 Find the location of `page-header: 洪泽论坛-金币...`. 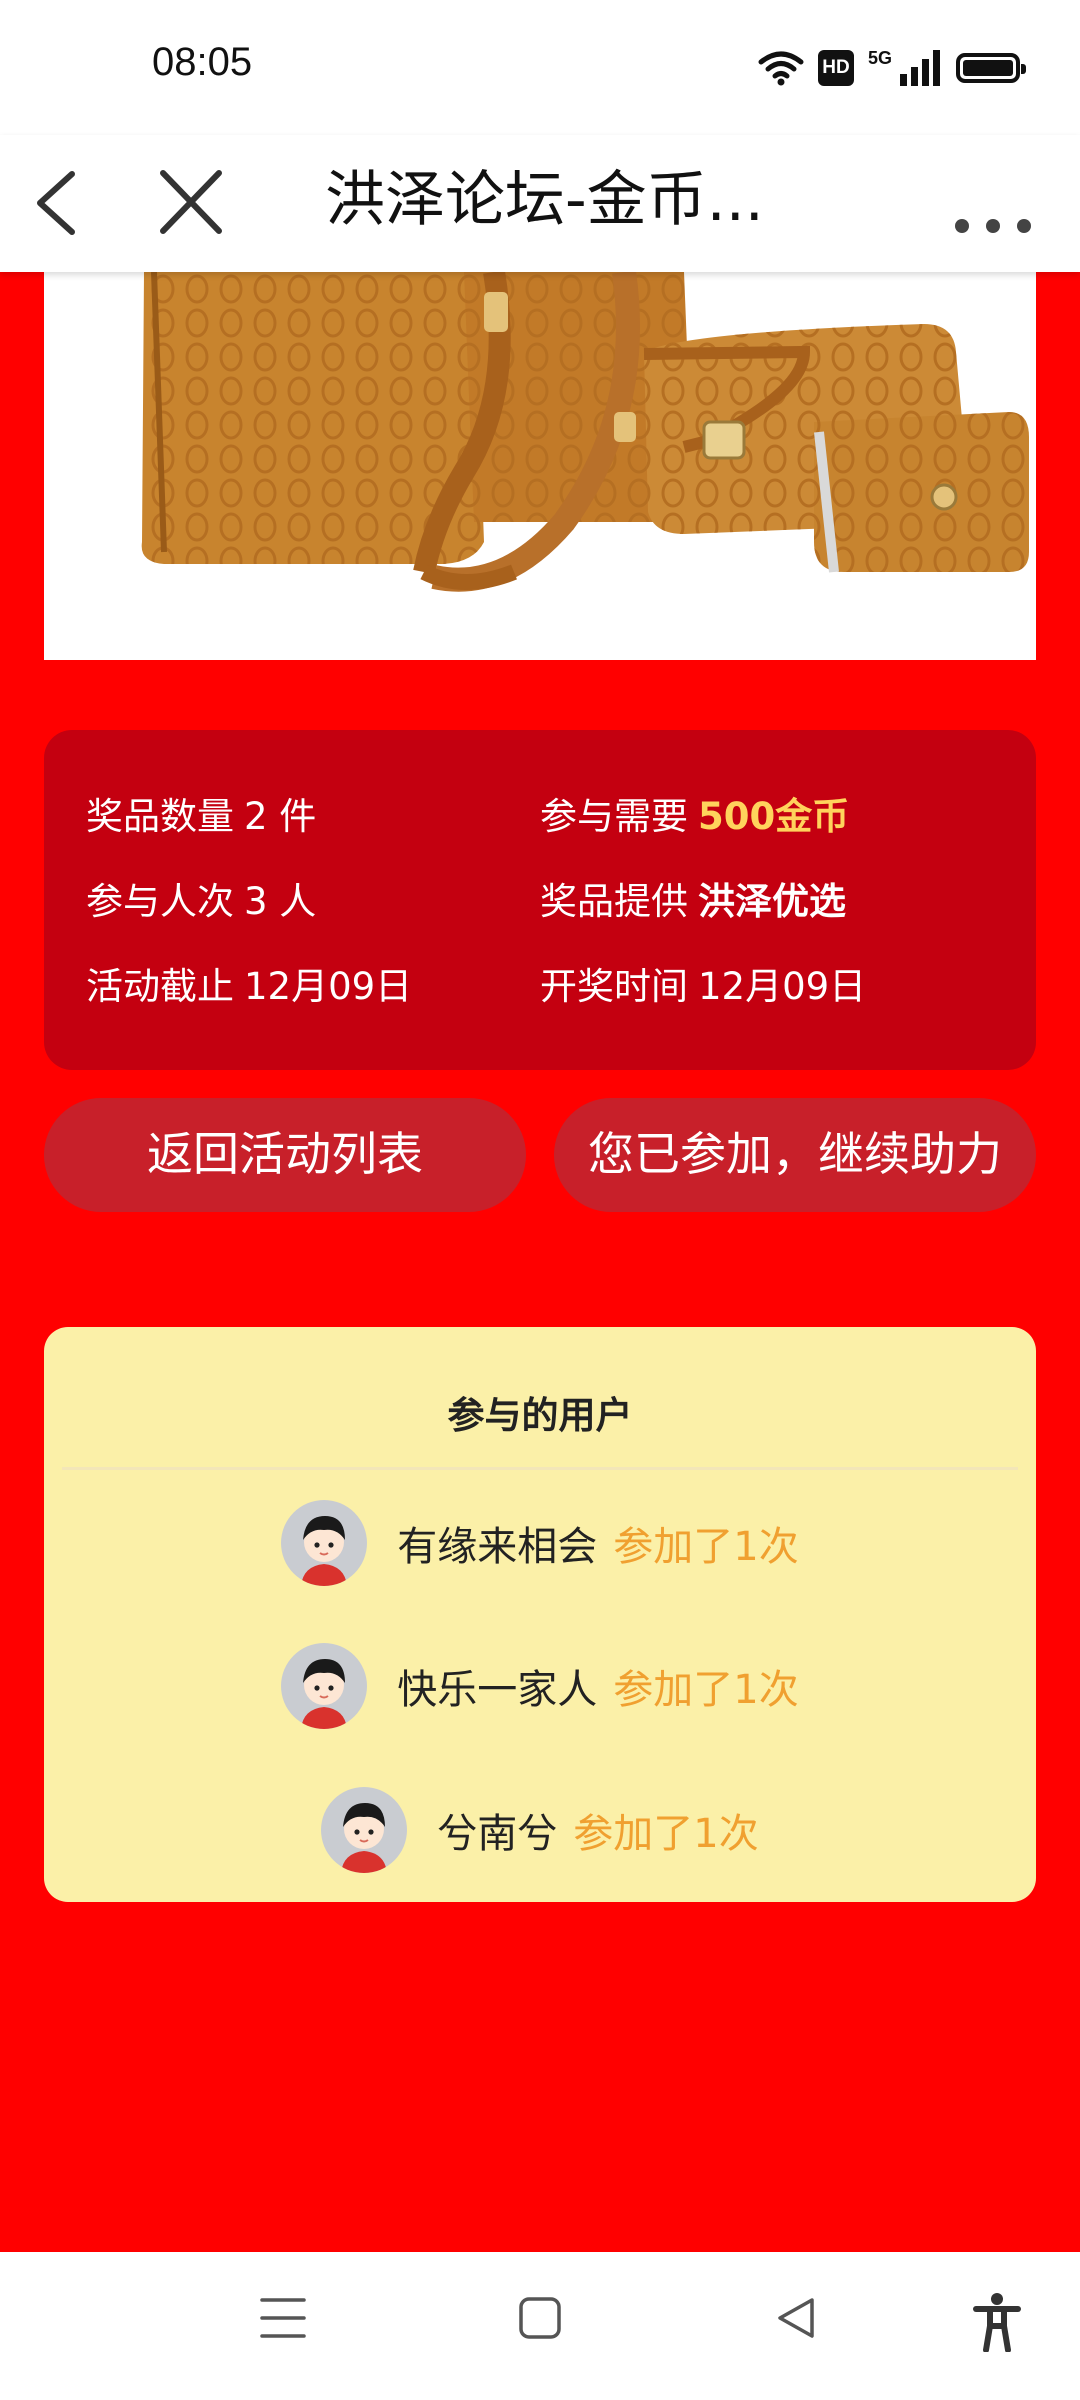

page-header: 洪泽论坛-金币... is located at coordinates (540, 203).